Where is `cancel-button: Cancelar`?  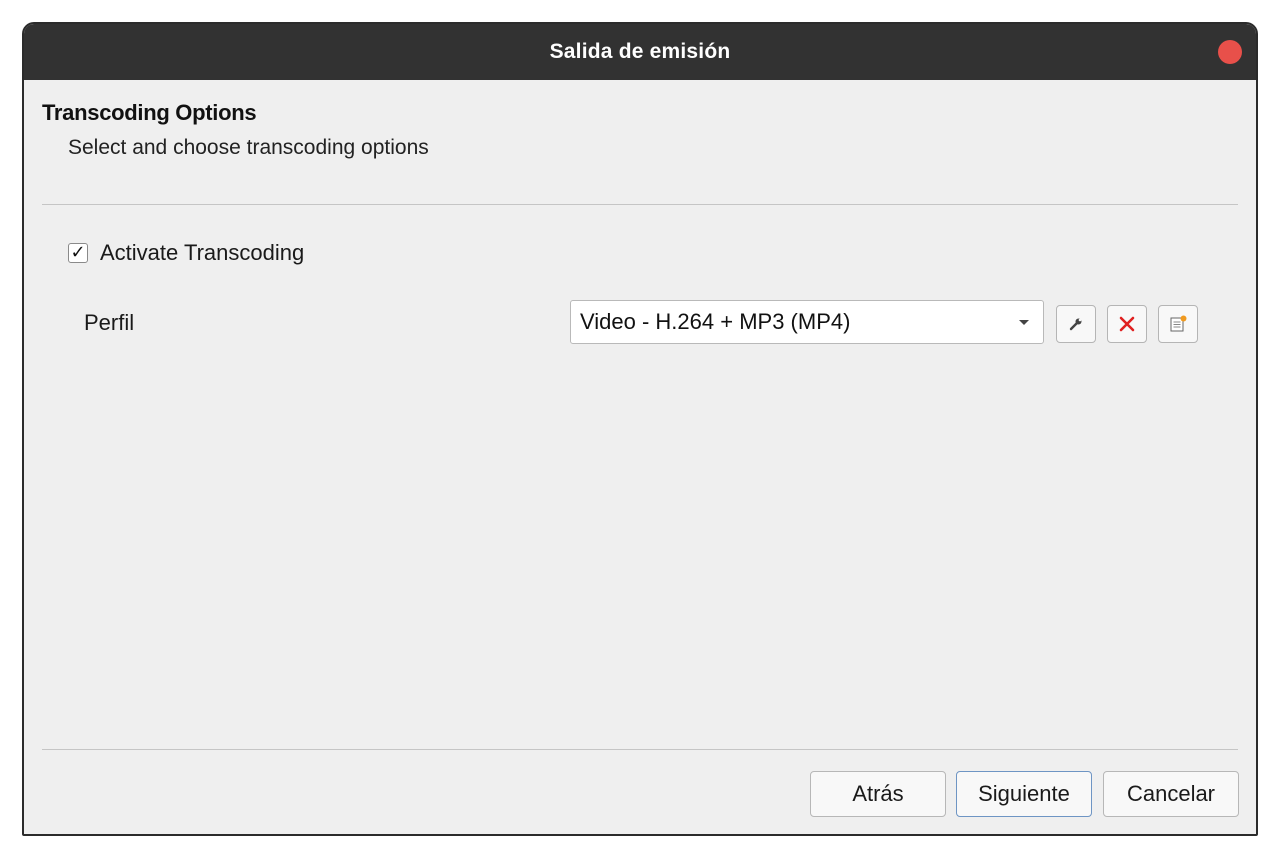 cancel-button: Cancelar is located at coordinates (1171, 794).